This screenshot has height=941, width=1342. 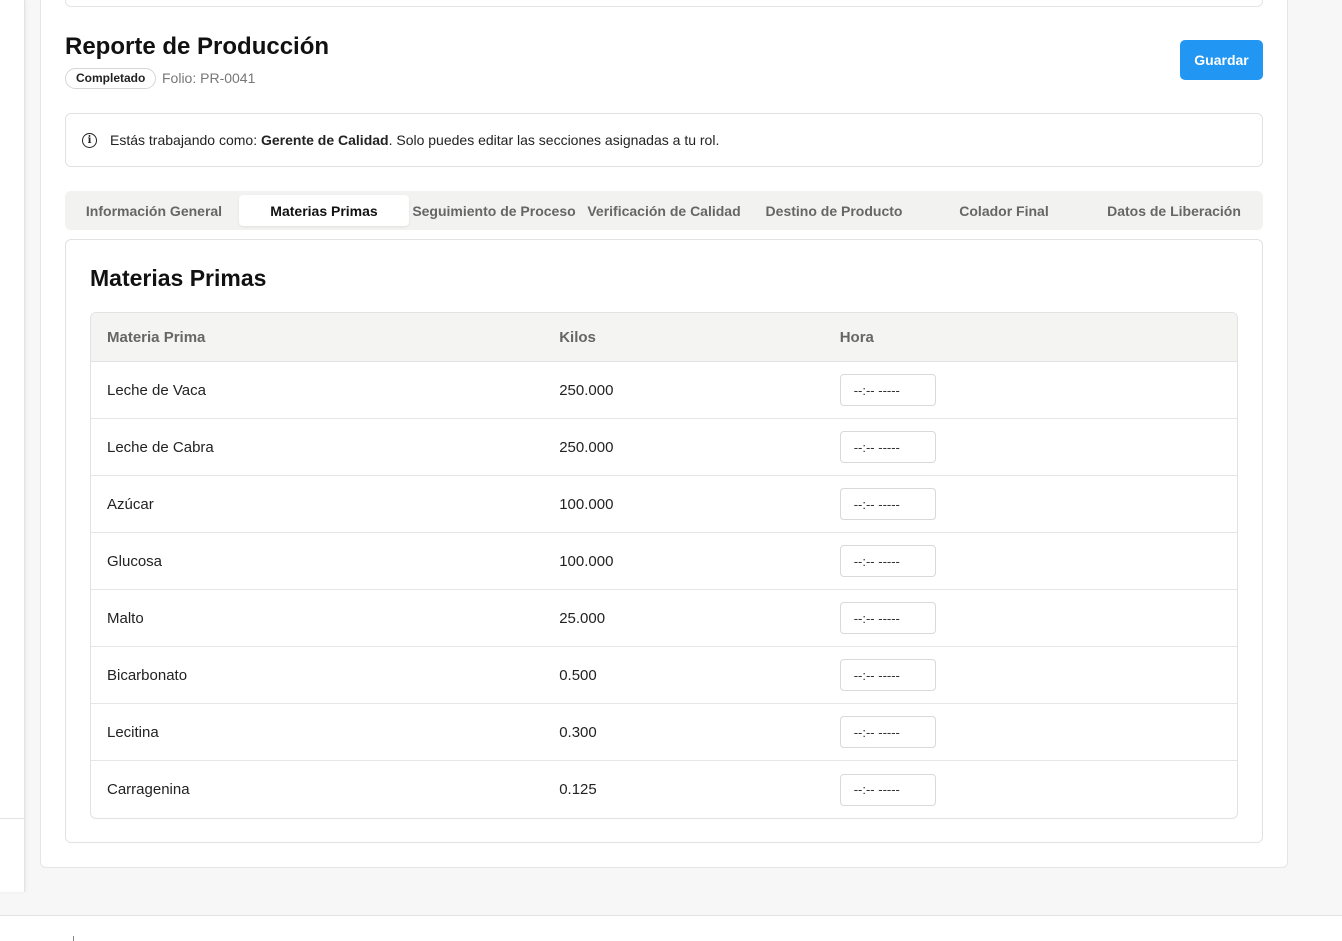 What do you see at coordinates (664, 504) in the screenshot?
I see `table-row: Azúcar 100.000 --:-- -----` at bounding box center [664, 504].